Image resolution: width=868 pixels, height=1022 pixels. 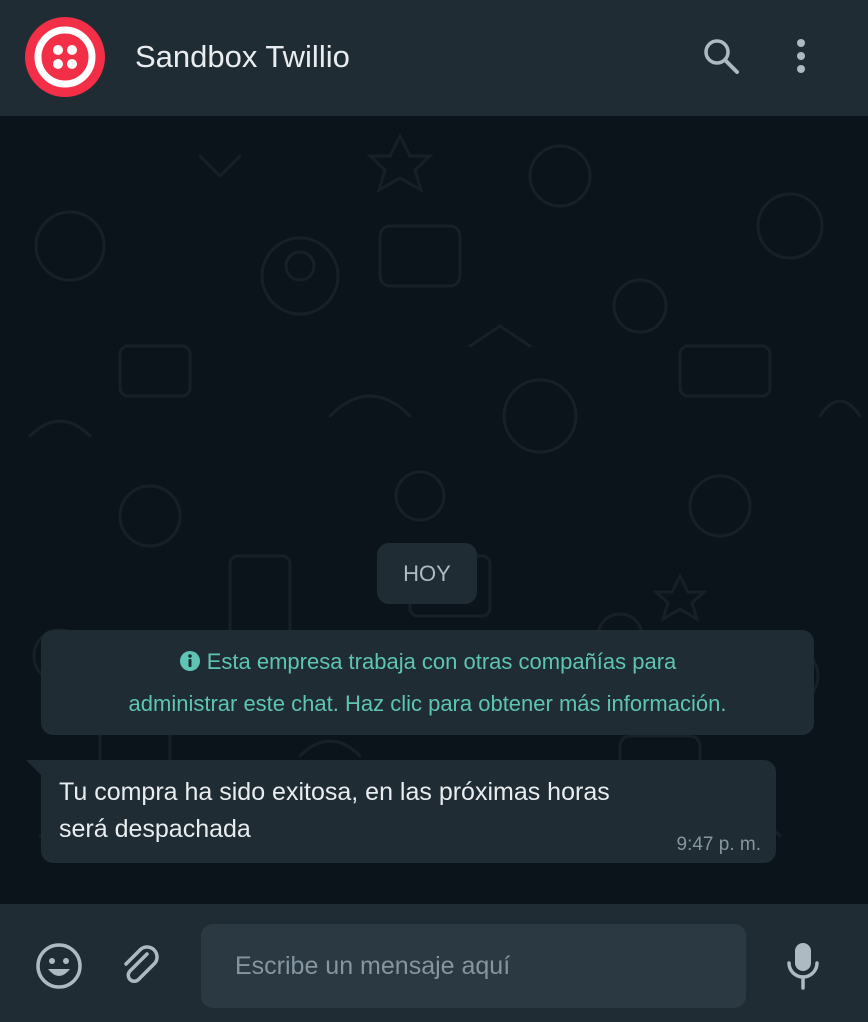 I want to click on more-vertical-icon, so click(x=801, y=56).